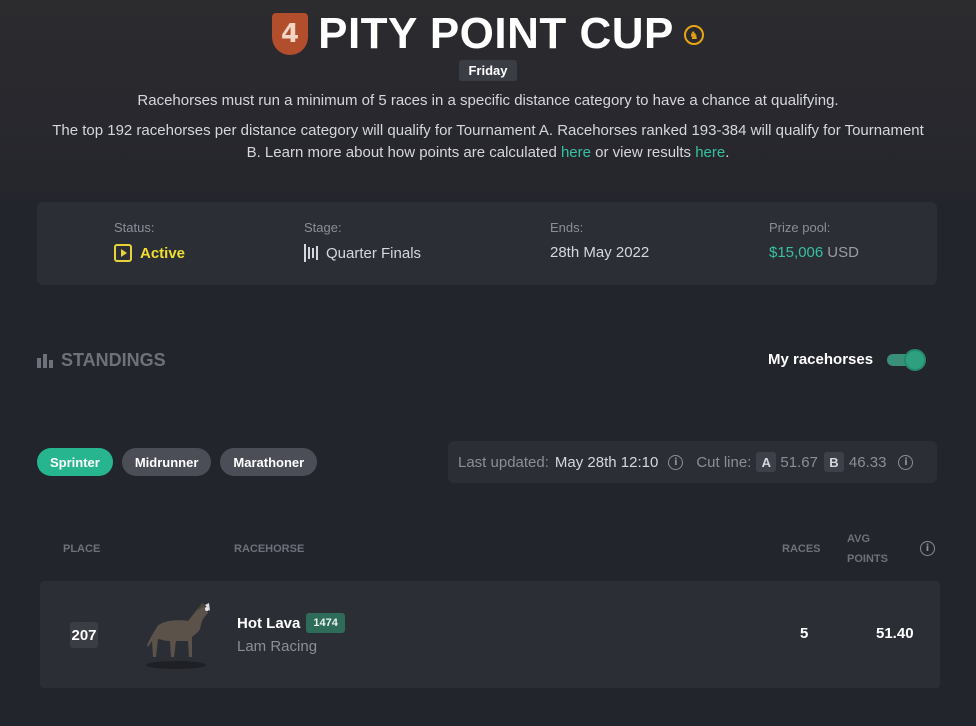  What do you see at coordinates (323, 227) in the screenshot?
I see `stage-label: Stage:` at bounding box center [323, 227].